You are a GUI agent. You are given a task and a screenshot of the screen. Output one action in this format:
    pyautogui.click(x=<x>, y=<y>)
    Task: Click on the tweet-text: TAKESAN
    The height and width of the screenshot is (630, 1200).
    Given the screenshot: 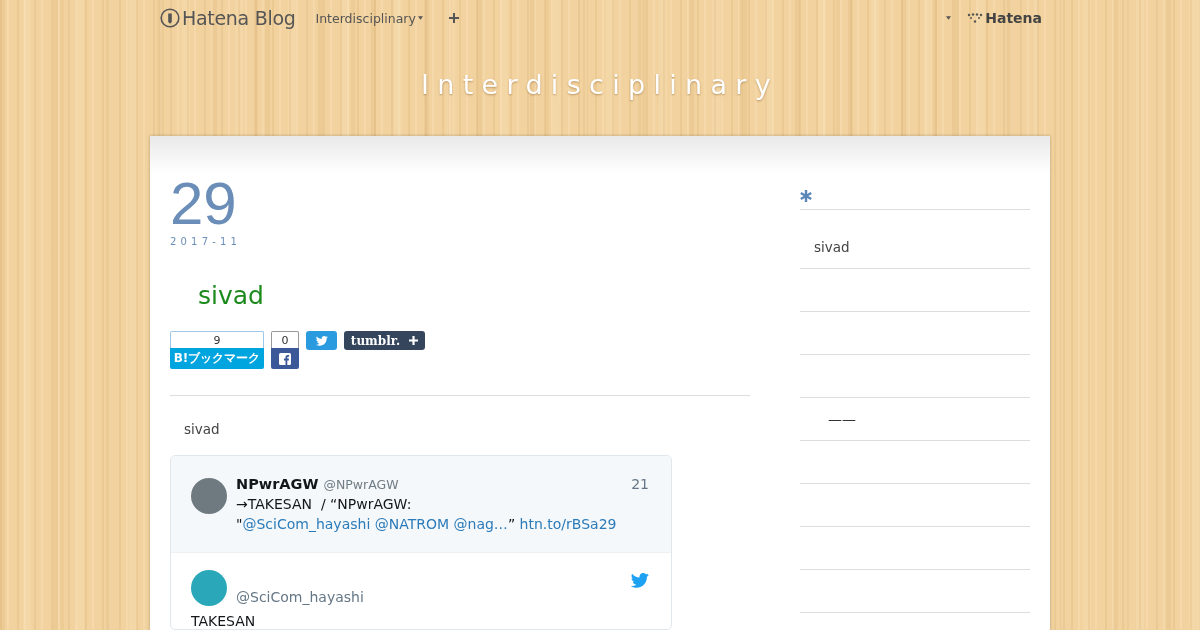 What is the action you would take?
    pyautogui.click(x=223, y=621)
    